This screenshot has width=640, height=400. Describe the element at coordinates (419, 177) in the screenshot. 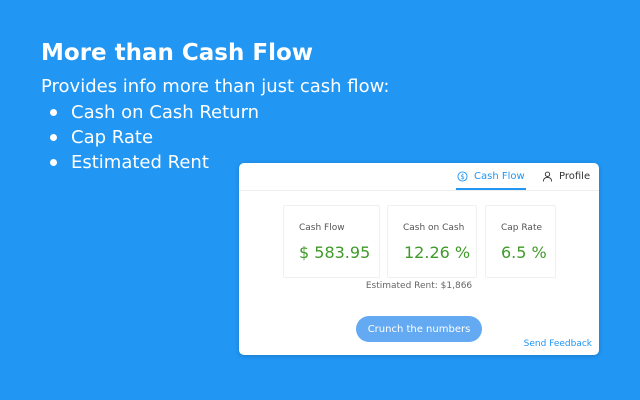

I see `popup-nav: $ Cash Flow Profile` at that location.